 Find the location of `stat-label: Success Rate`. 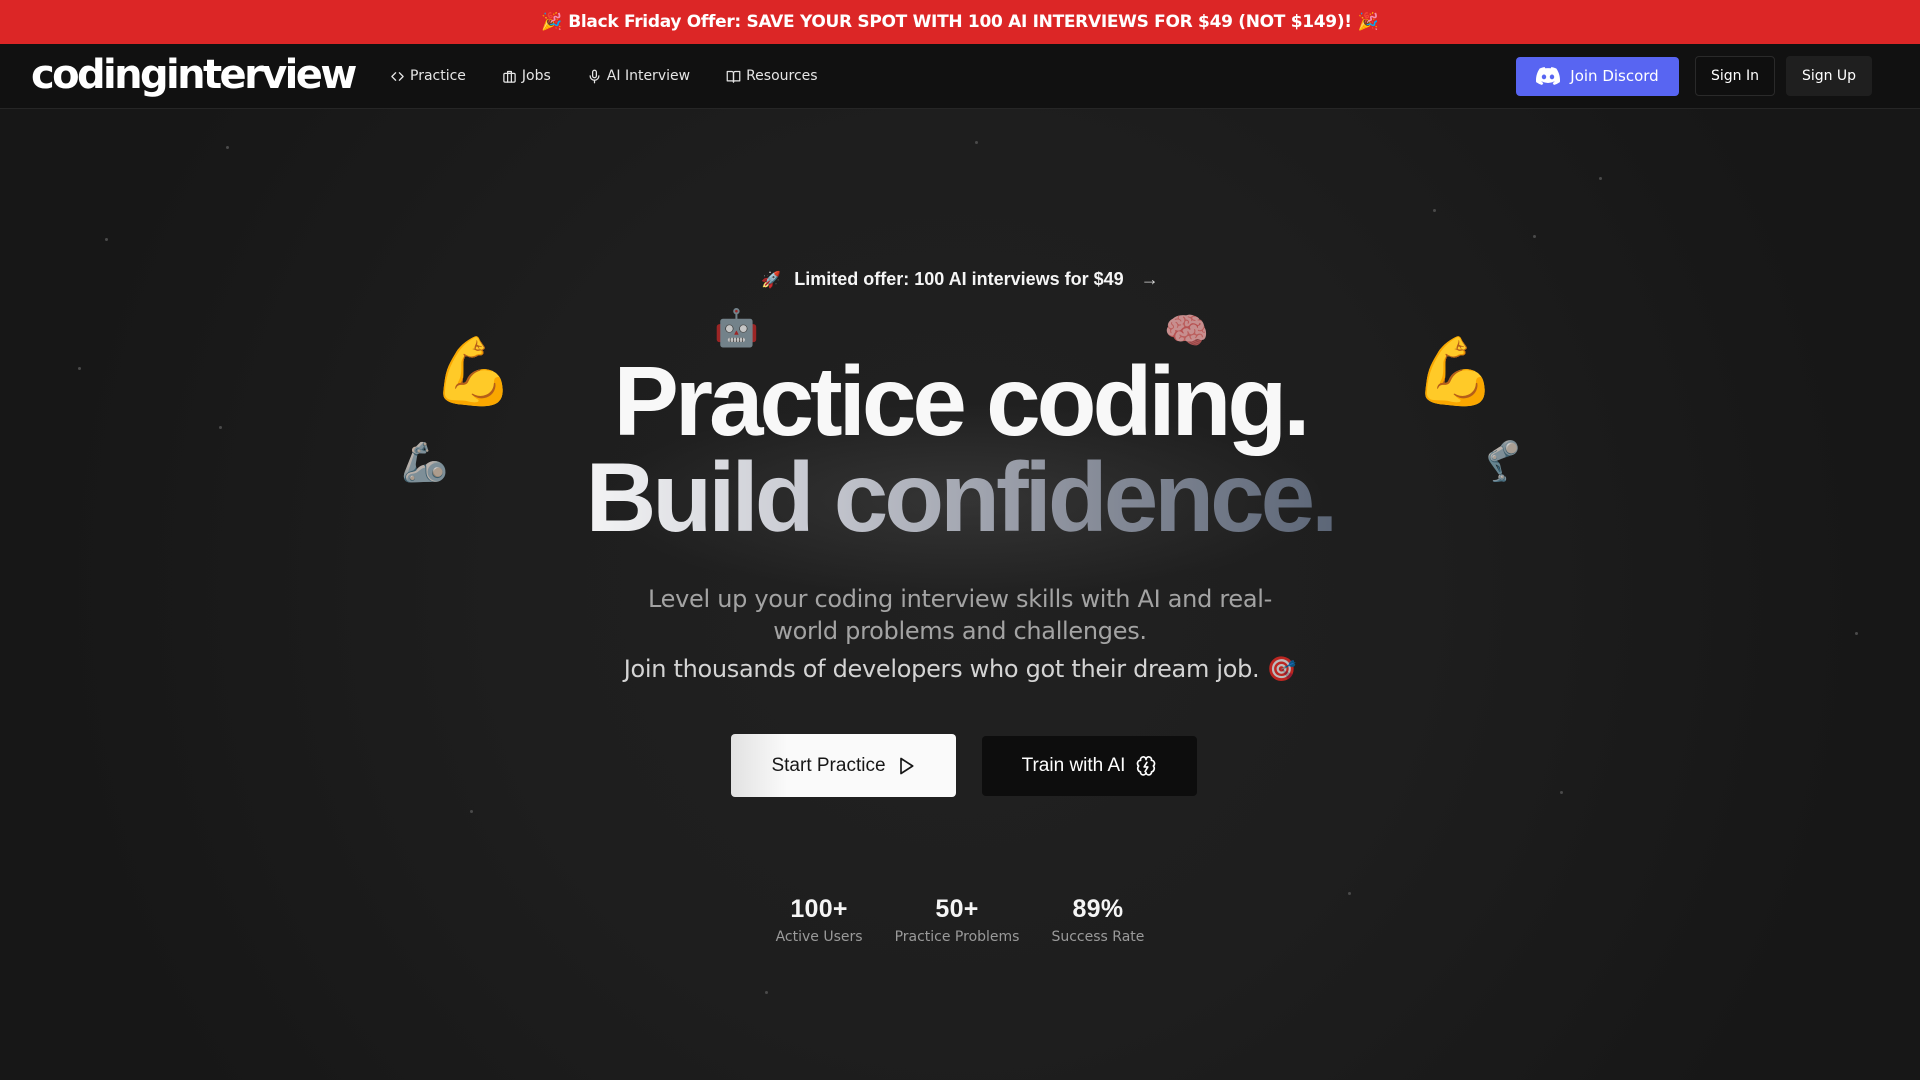

stat-label: Success Rate is located at coordinates (1098, 937).